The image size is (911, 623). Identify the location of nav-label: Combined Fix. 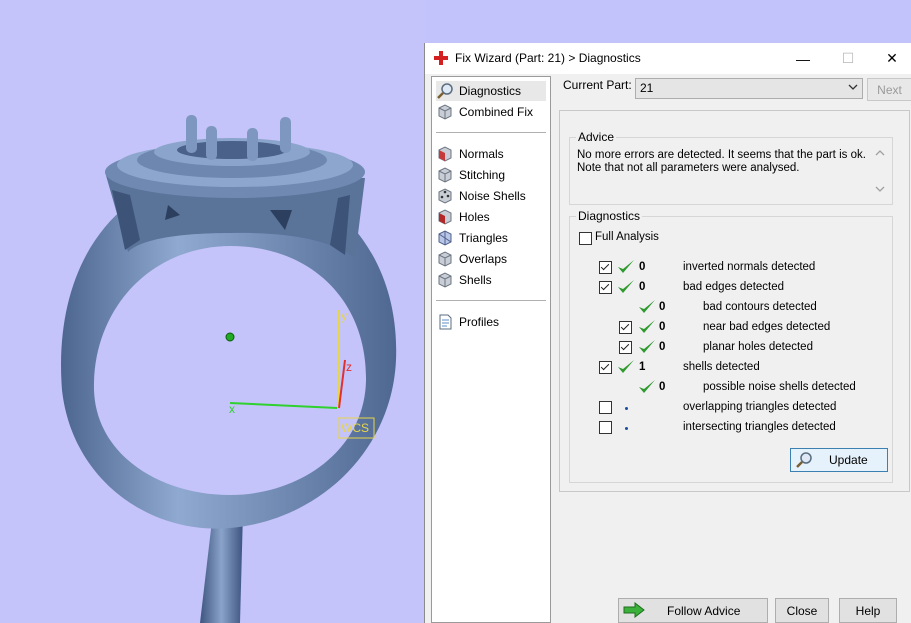
(496, 112).